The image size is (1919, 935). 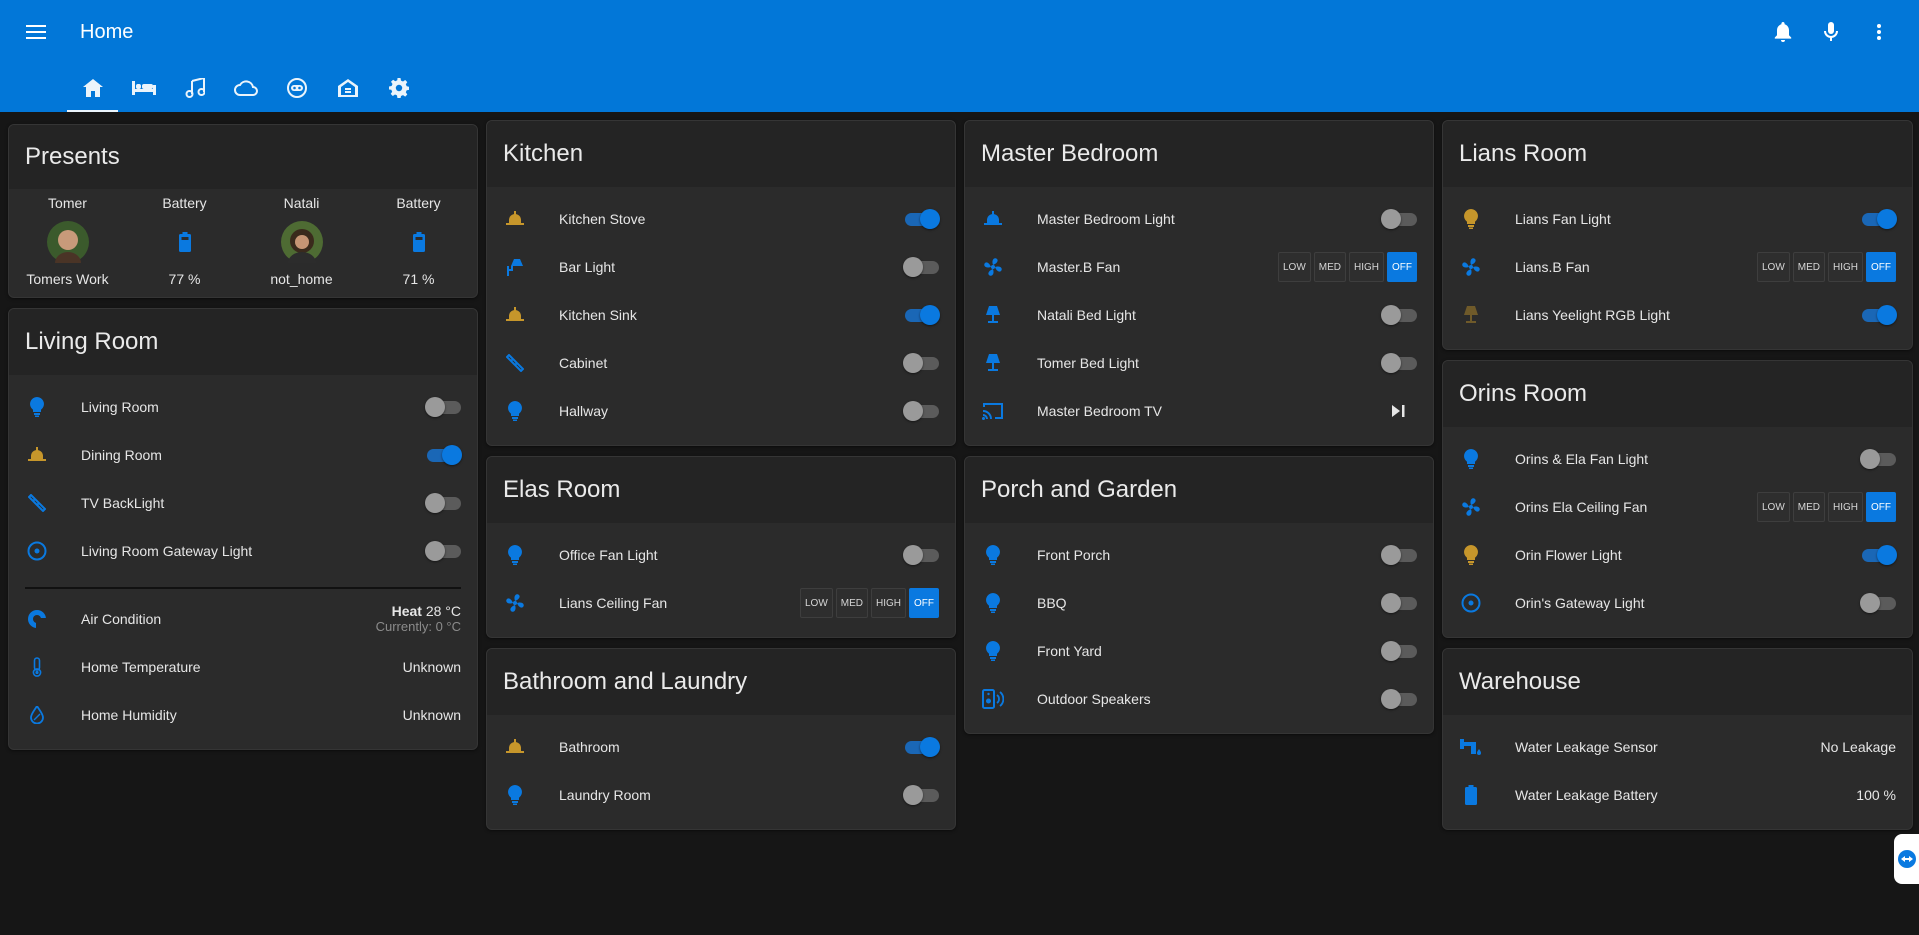 I want to click on sensor-row: Water Leakage Sensor No Leakage, so click(x=1677, y=747).